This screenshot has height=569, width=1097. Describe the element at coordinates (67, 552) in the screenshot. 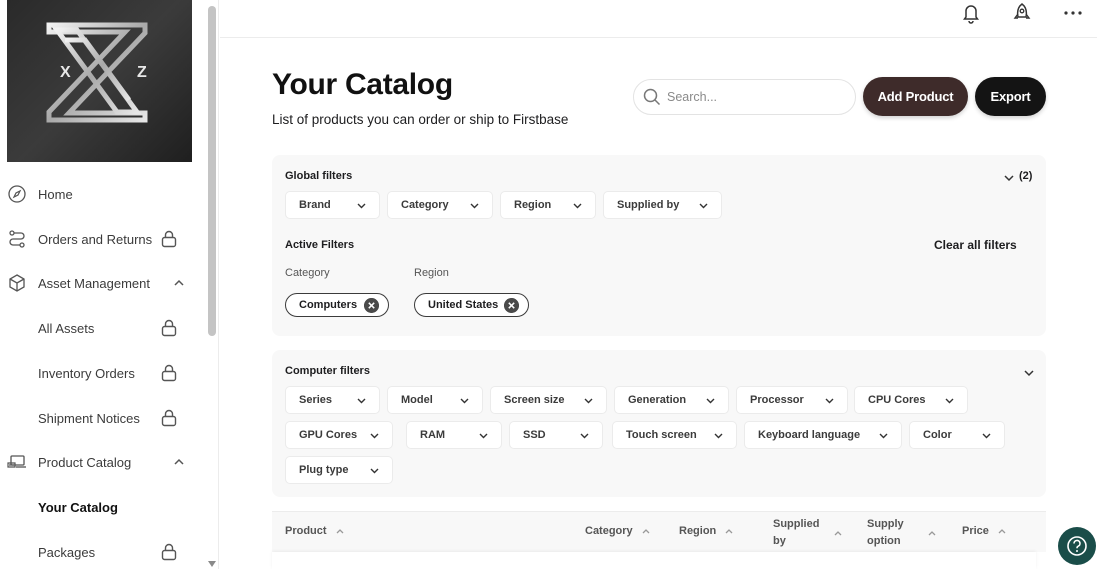

I see `sidebar-item-label: Packages` at that location.